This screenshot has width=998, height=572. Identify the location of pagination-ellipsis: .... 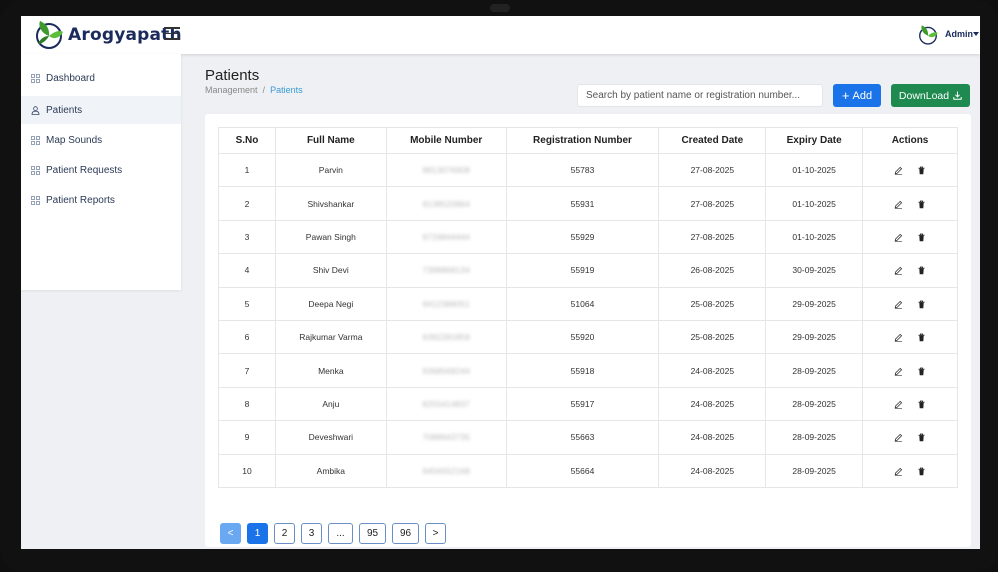
(340, 533).